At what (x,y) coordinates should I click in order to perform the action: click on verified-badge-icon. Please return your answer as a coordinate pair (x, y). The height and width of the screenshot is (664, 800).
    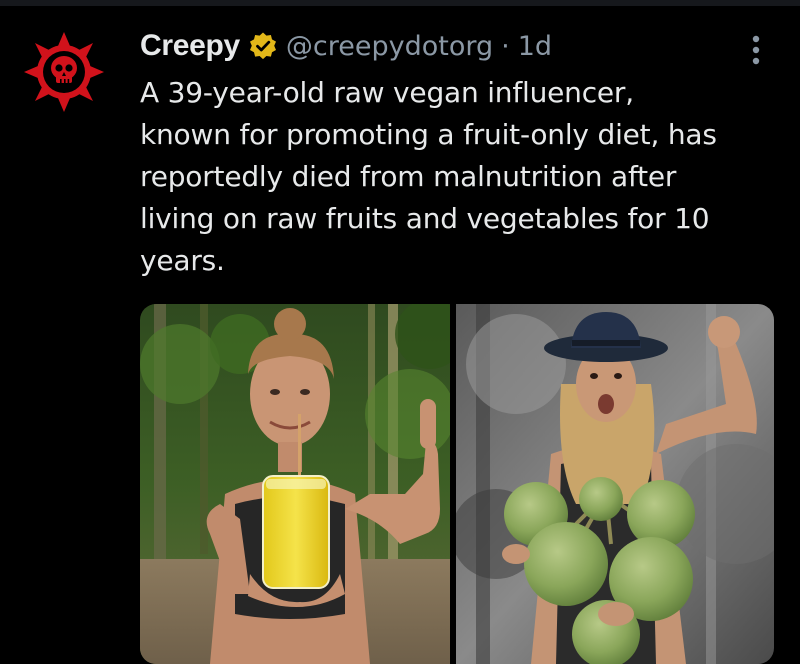
    Looking at the image, I should click on (263, 46).